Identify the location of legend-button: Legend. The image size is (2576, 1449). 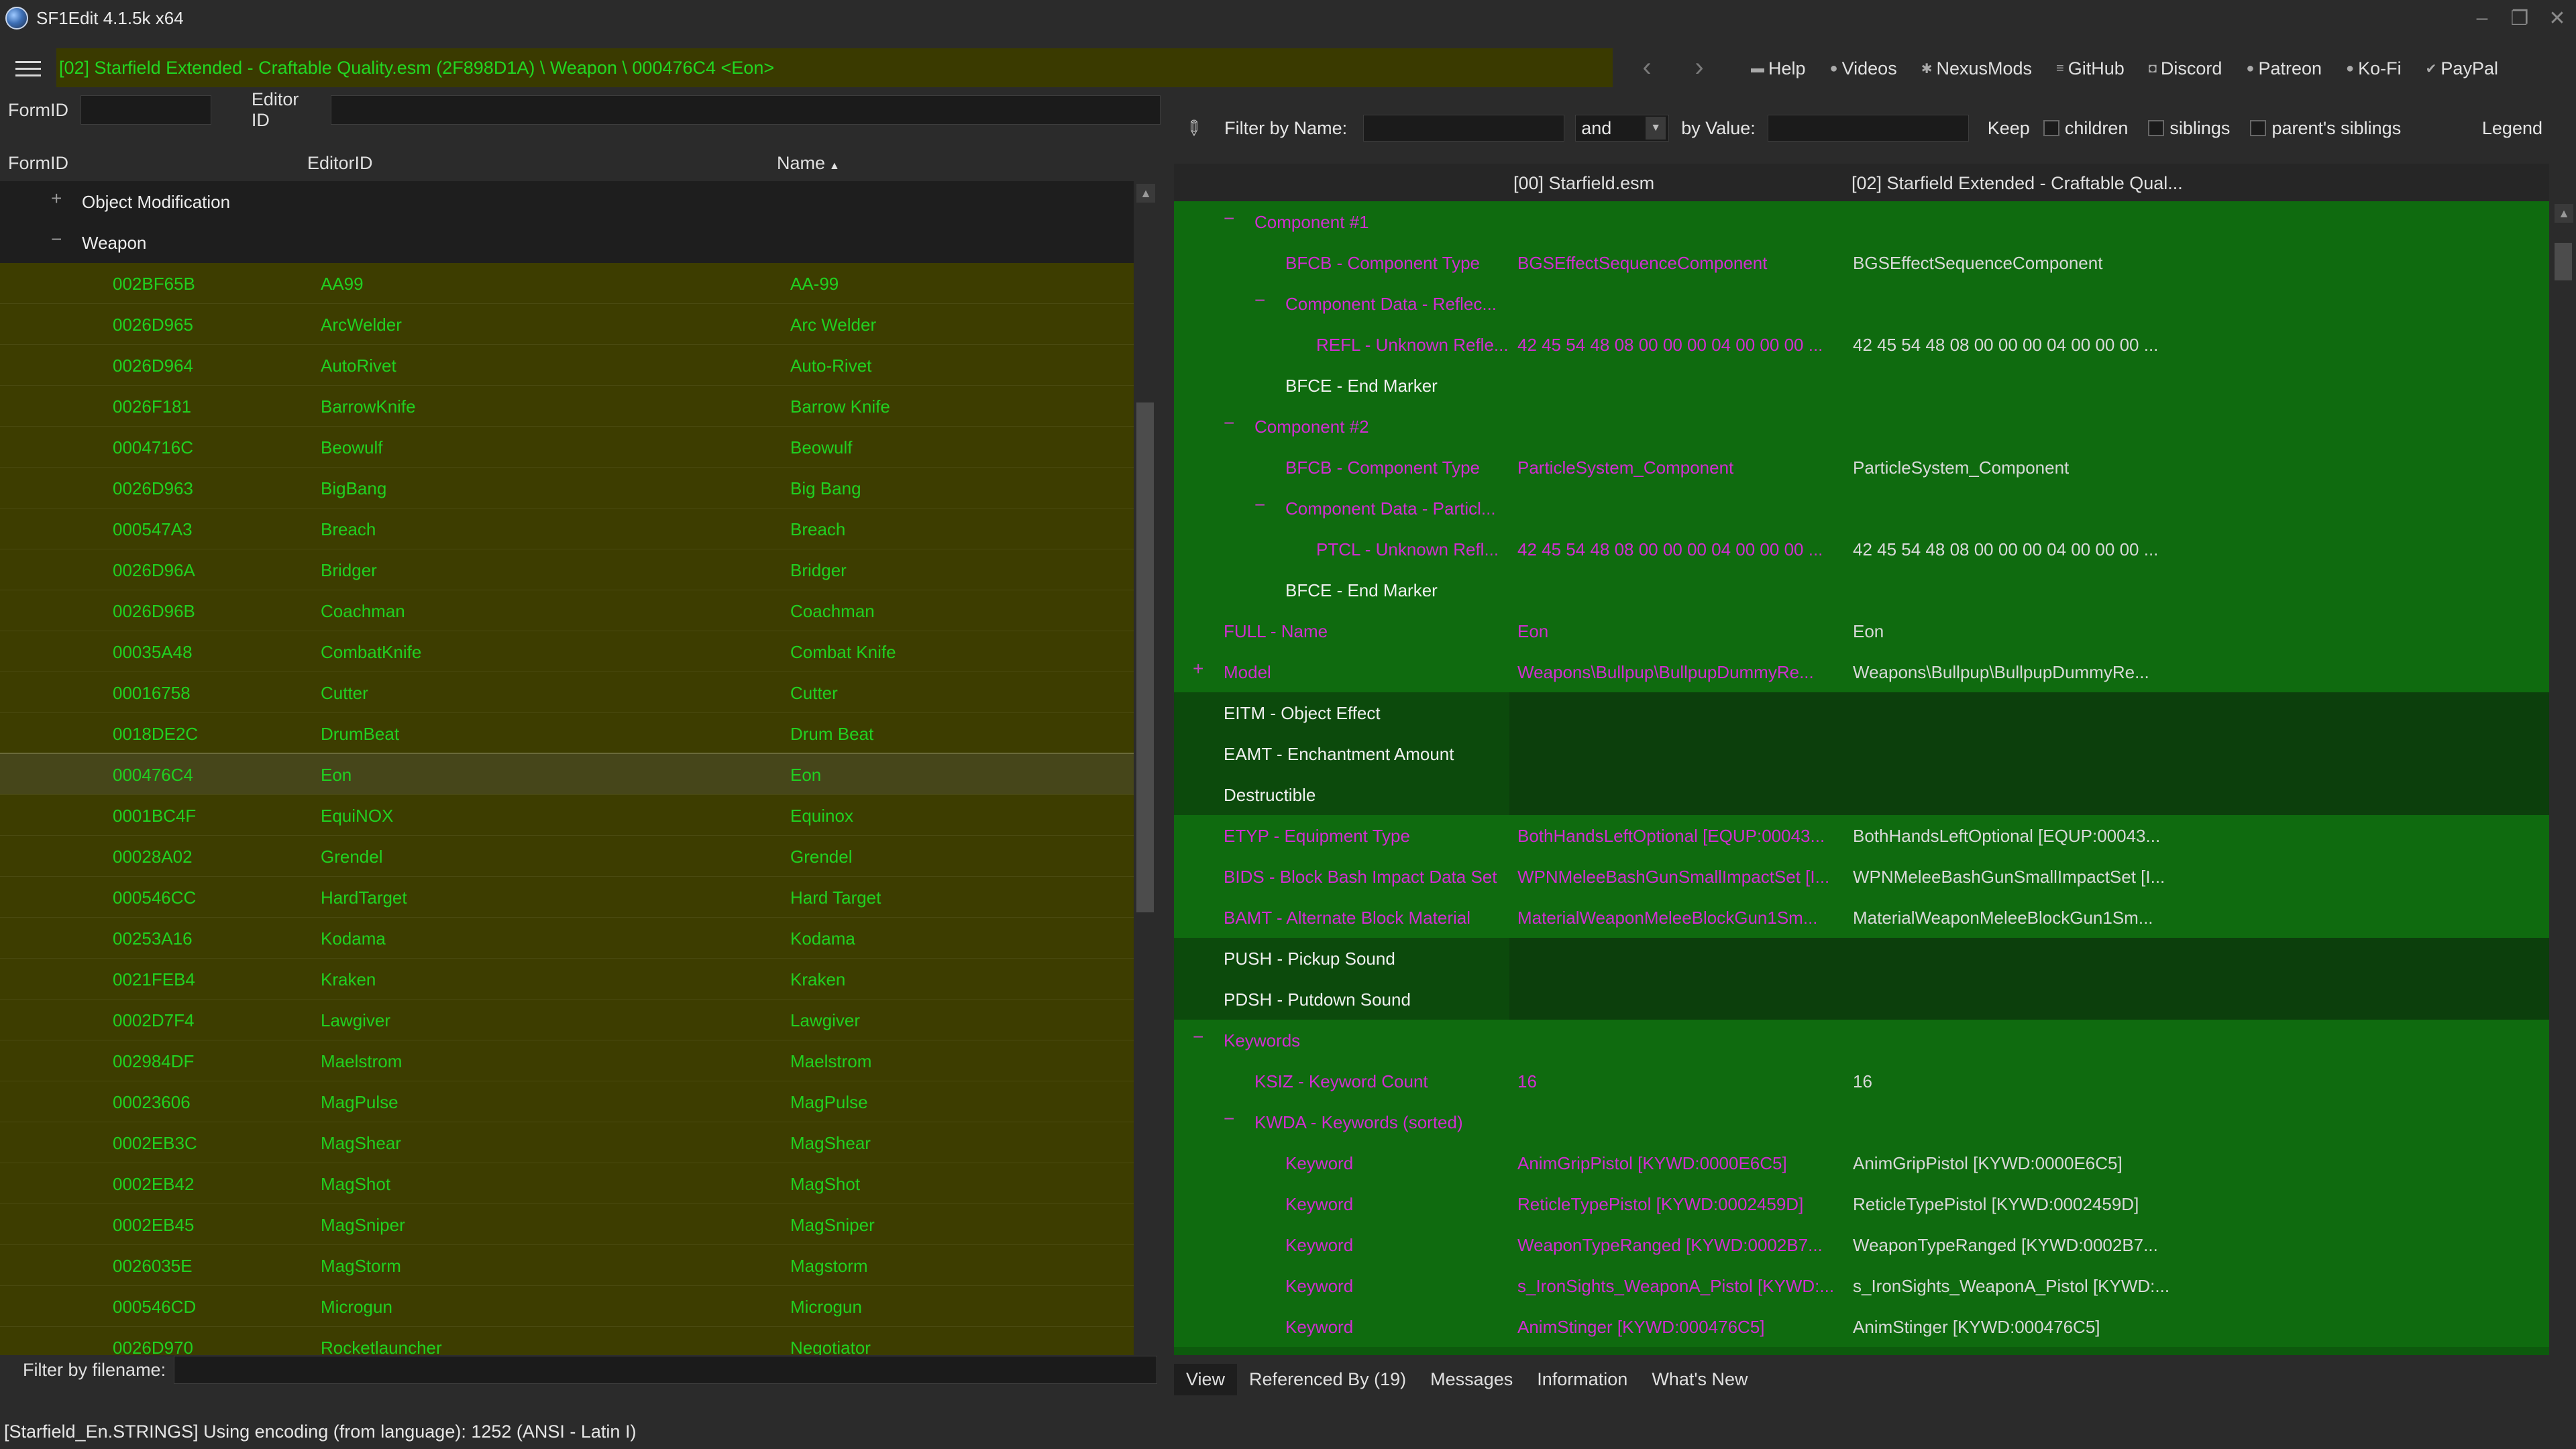
(2512, 128).